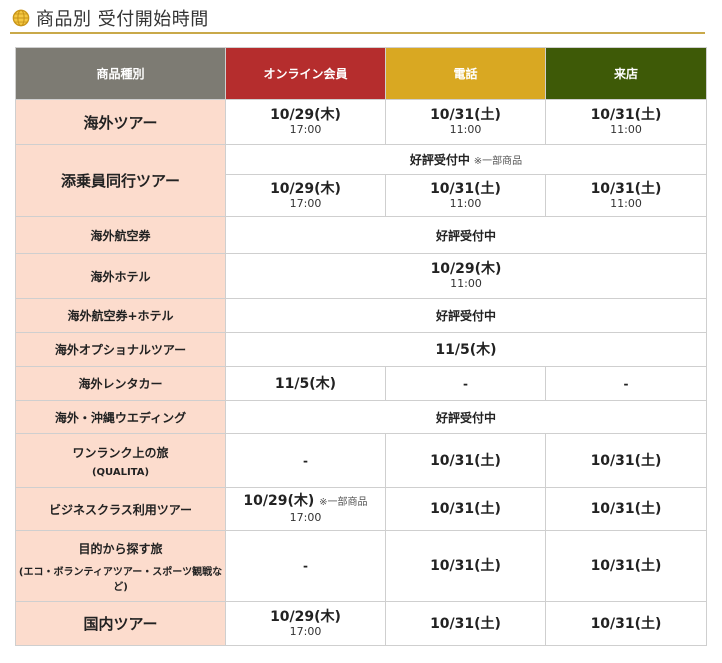 The height and width of the screenshot is (663, 722). Describe the element at coordinates (21, 18) in the screenshot. I see `globe-icon` at that location.